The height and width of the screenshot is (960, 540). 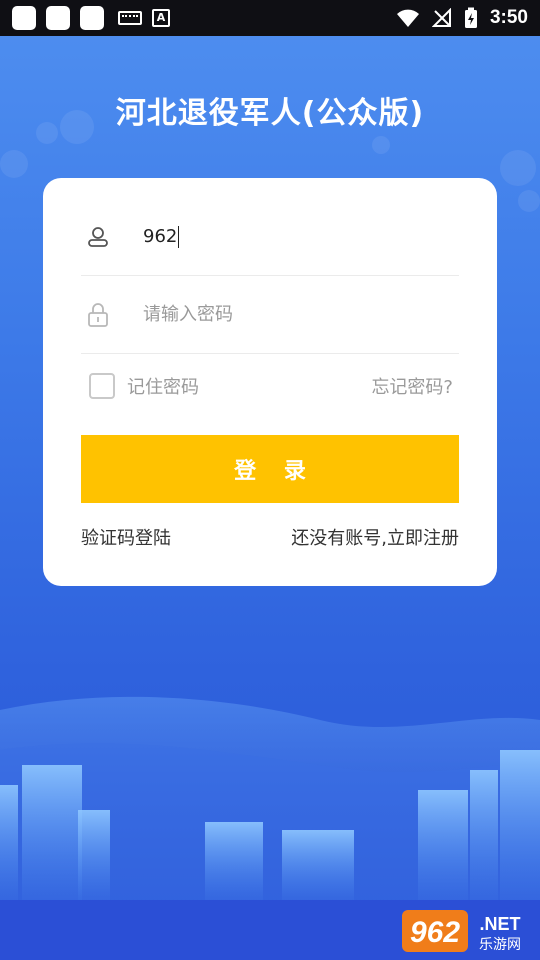 I want to click on remember-password-checkbox, so click(x=102, y=386).